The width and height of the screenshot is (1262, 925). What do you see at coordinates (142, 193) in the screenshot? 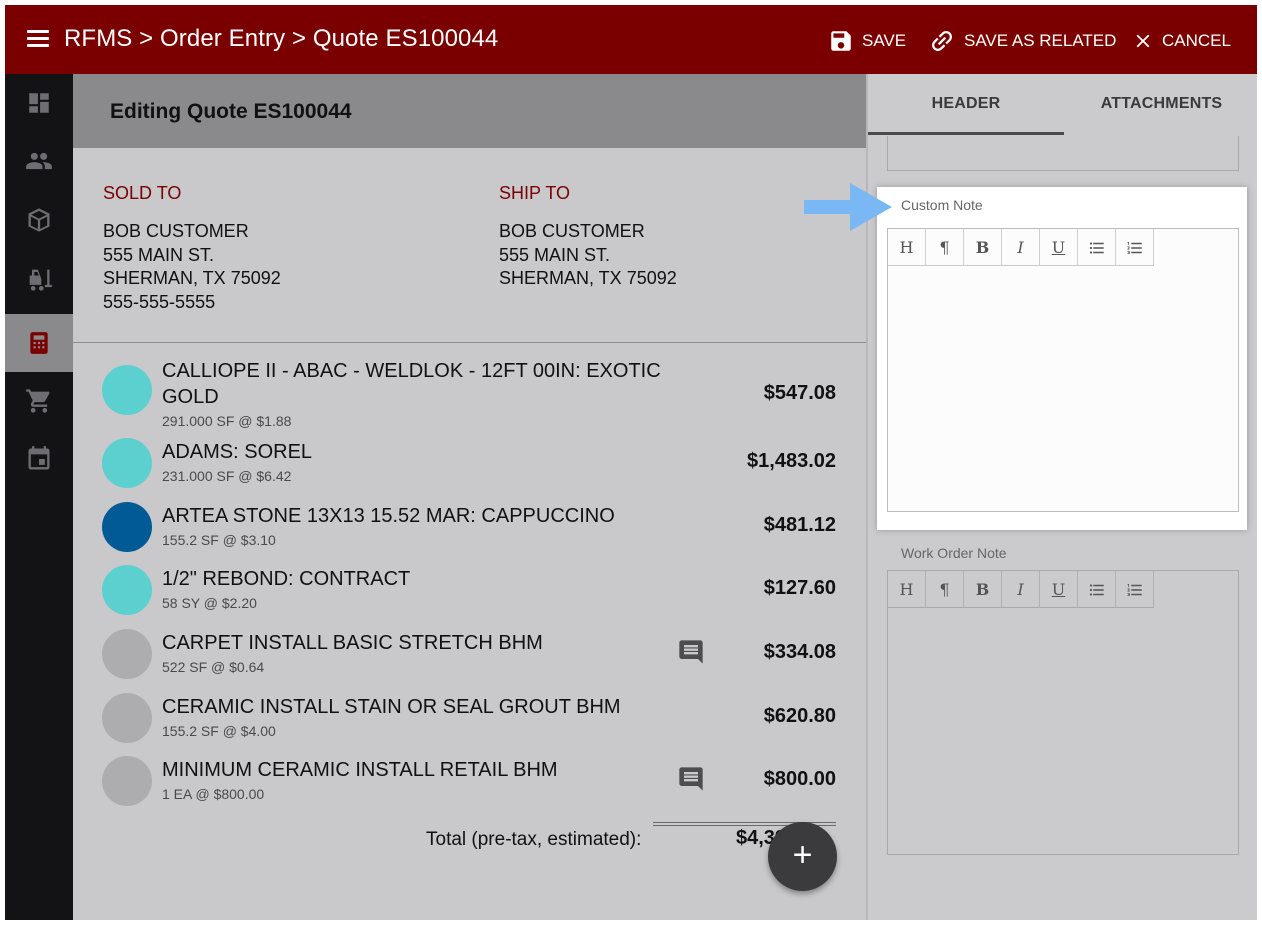
I see `sold-to-label: SOLD TO` at bounding box center [142, 193].